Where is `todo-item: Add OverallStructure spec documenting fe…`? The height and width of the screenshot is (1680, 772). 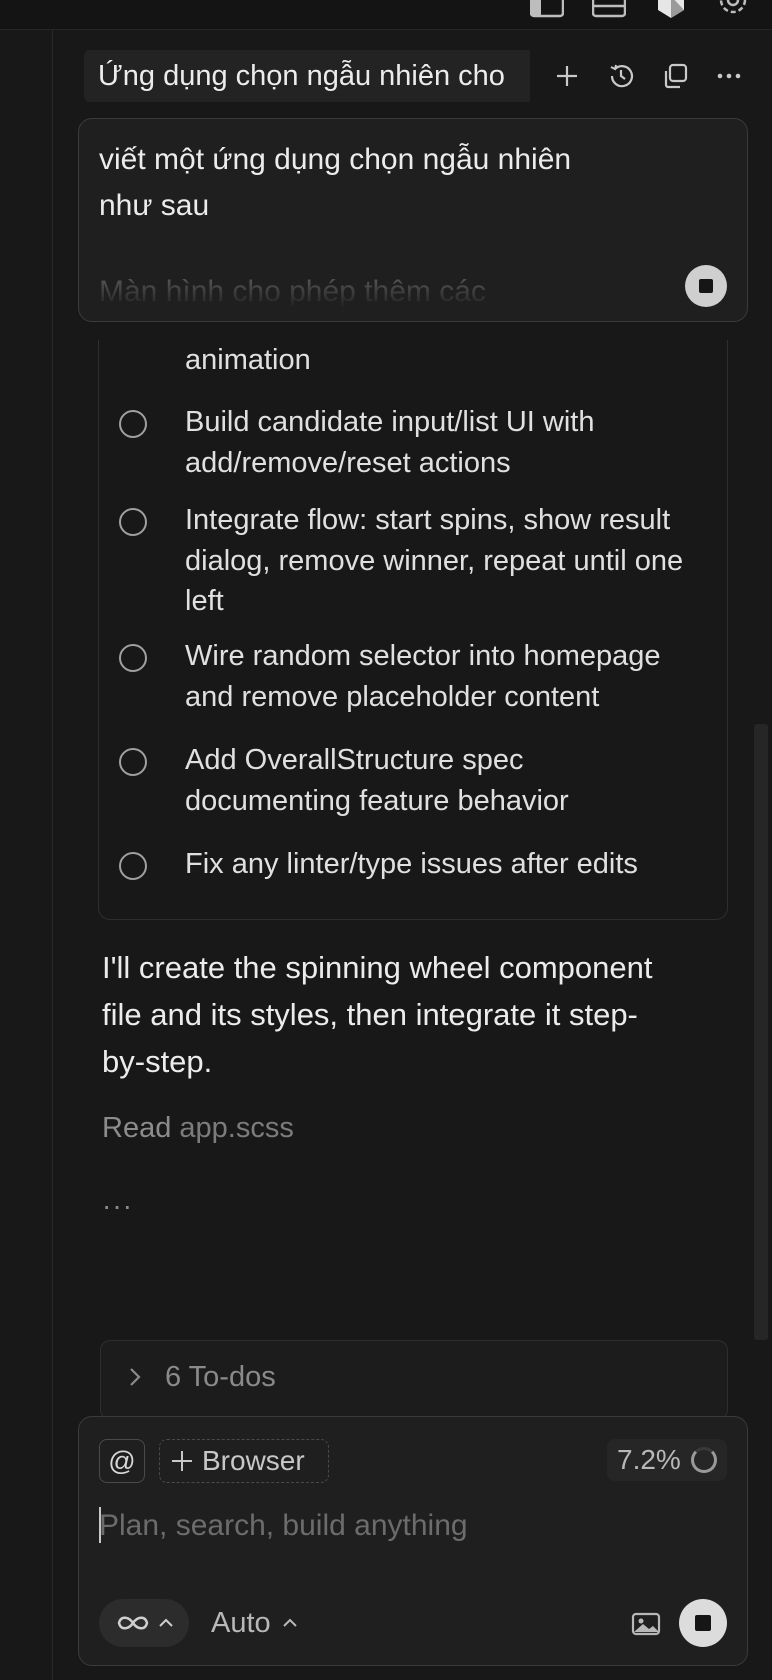
todo-item: Add OverallStructure spec documenting fe… is located at coordinates (414, 780).